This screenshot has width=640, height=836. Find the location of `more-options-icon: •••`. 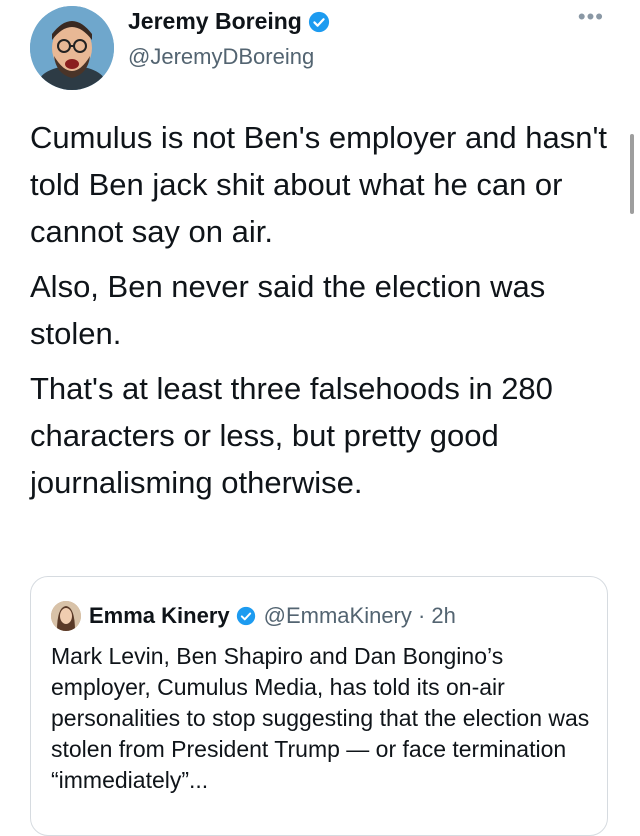

more-options-icon: ••• is located at coordinates (591, 17).